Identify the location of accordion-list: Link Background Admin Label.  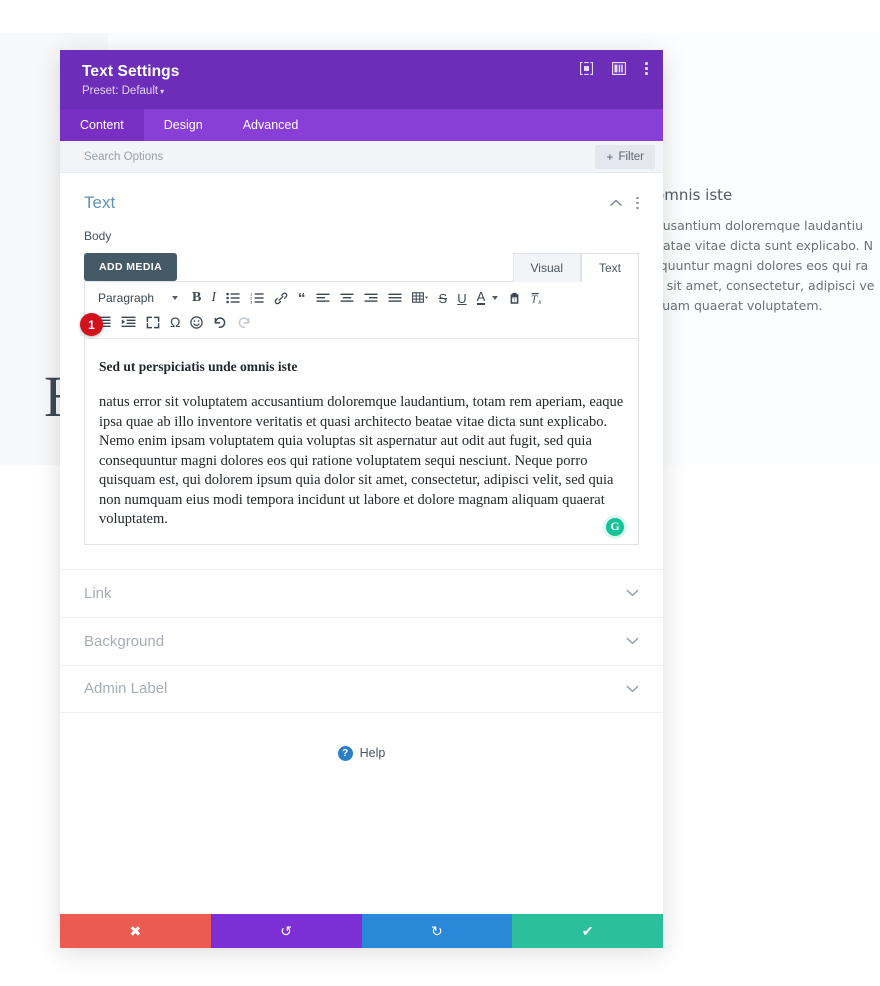
(361, 640).